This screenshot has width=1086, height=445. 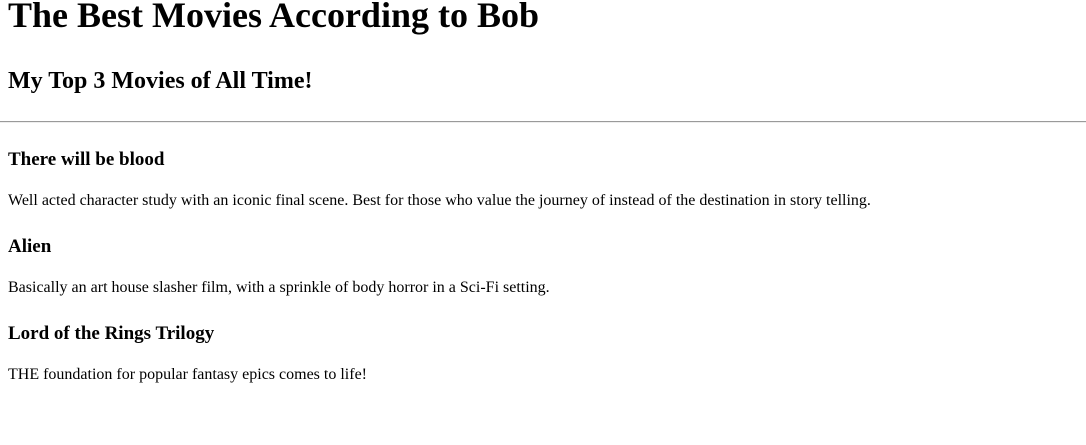 I want to click on page-title: The Best Movies According to Bob, so click(x=273, y=17).